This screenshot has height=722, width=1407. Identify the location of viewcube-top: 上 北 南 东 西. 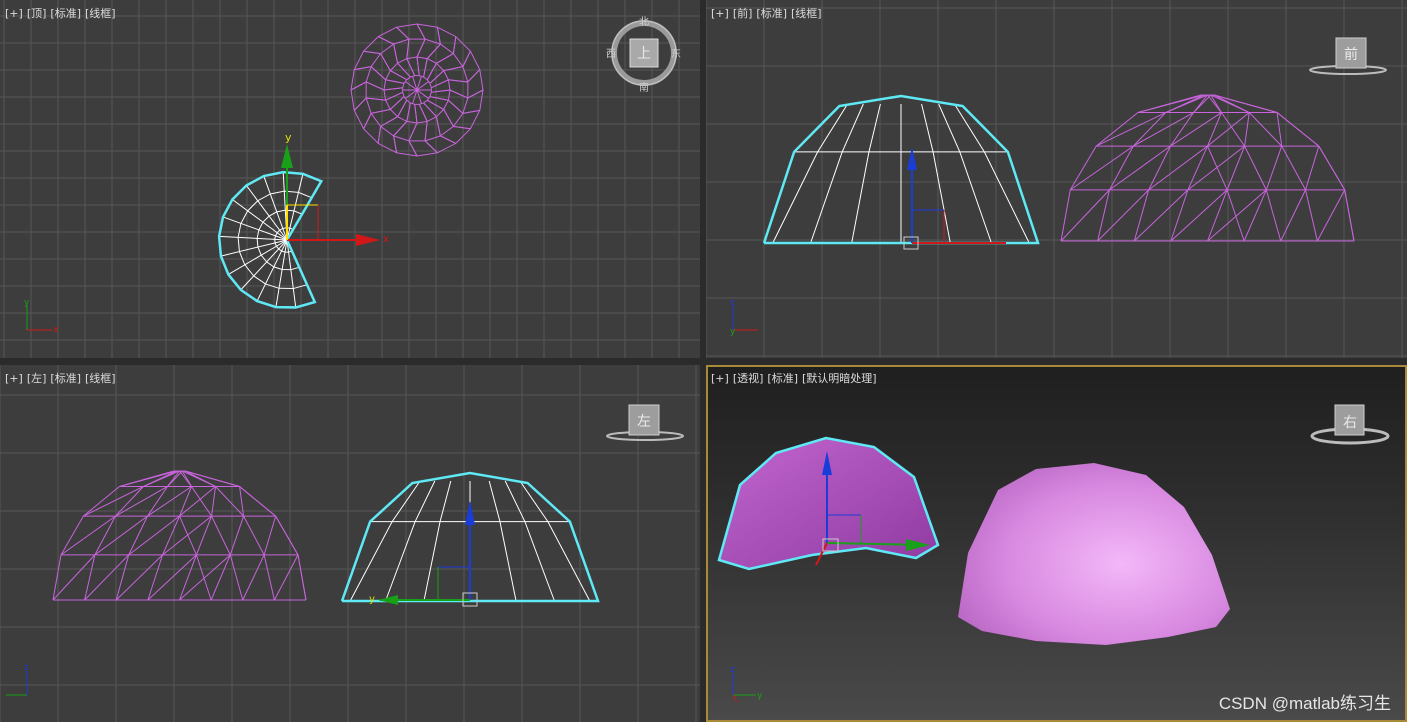
(643, 55).